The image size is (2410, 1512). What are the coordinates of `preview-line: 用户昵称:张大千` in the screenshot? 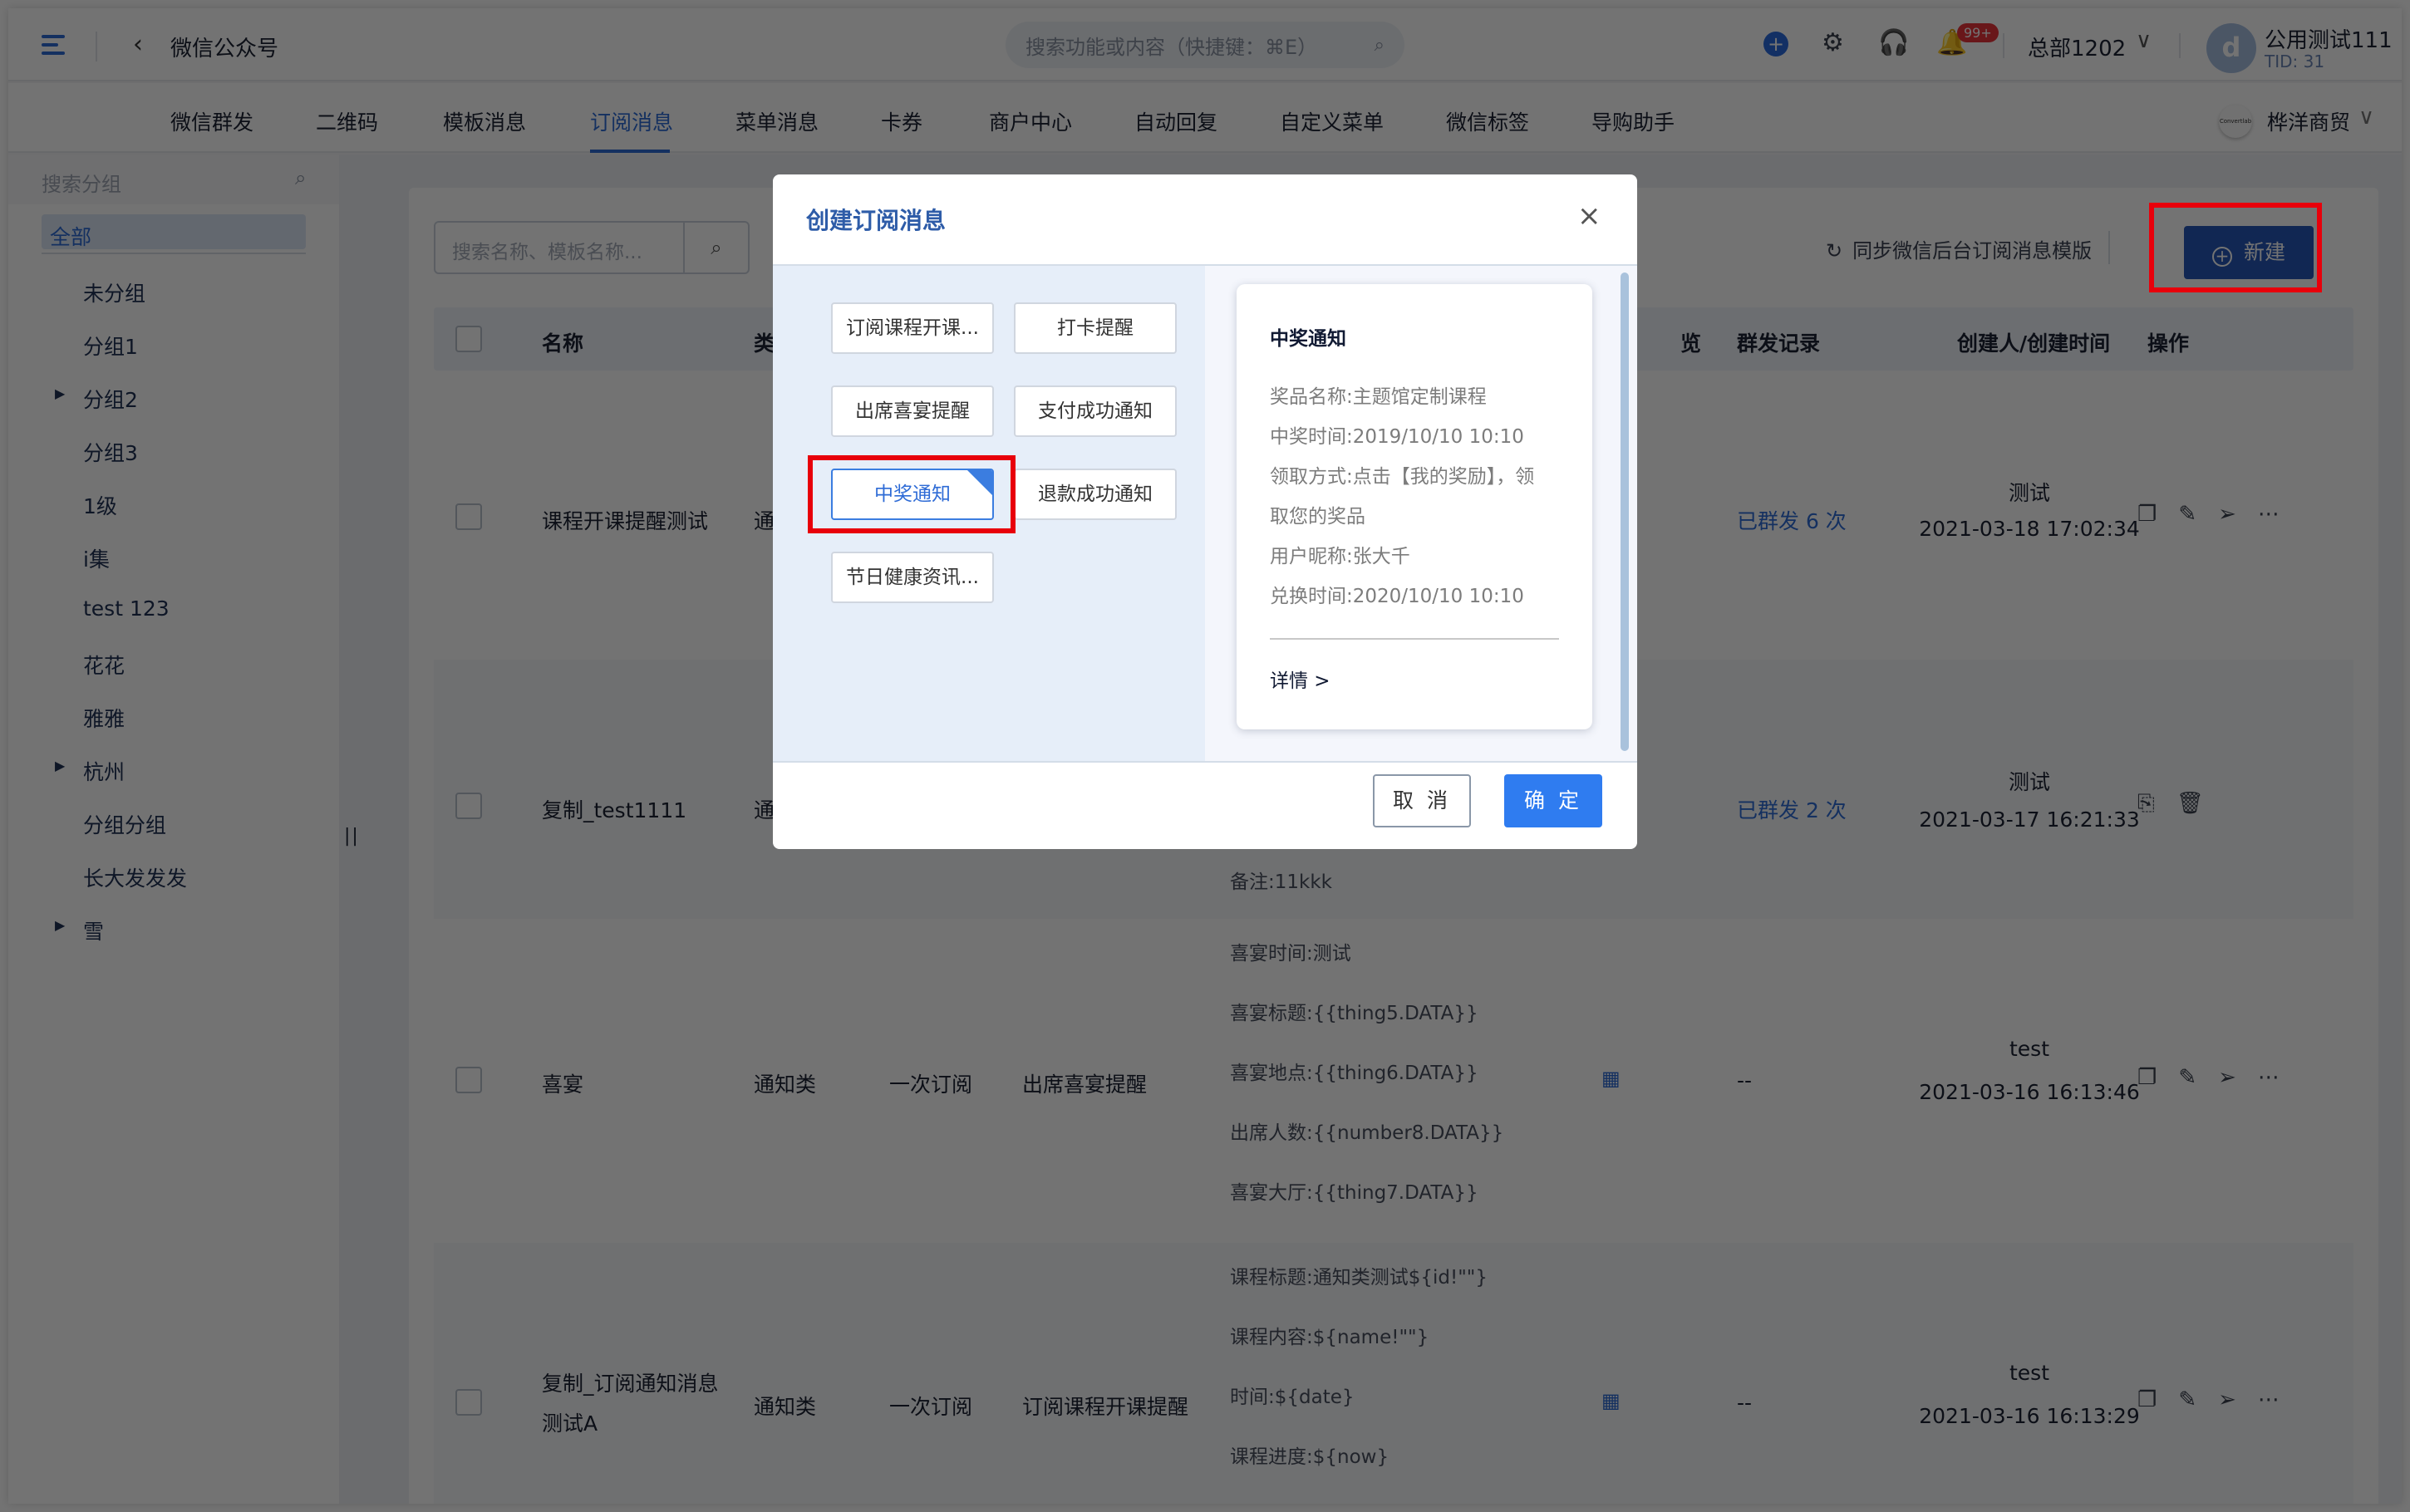 It's located at (1340, 556).